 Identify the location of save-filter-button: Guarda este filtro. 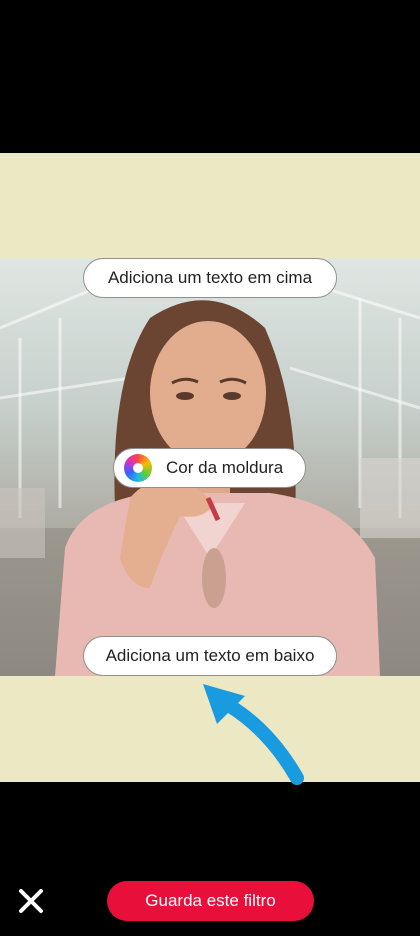
(210, 901).